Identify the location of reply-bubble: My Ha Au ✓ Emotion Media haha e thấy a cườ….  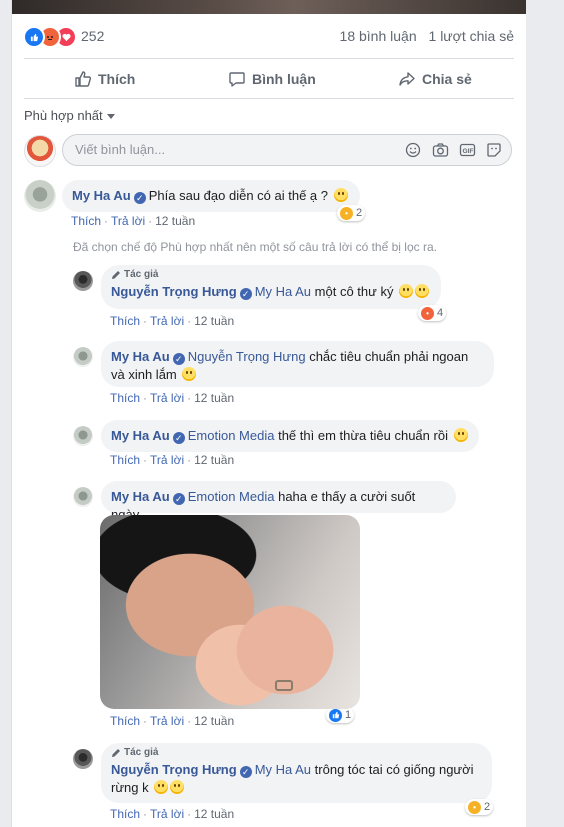
(278, 501).